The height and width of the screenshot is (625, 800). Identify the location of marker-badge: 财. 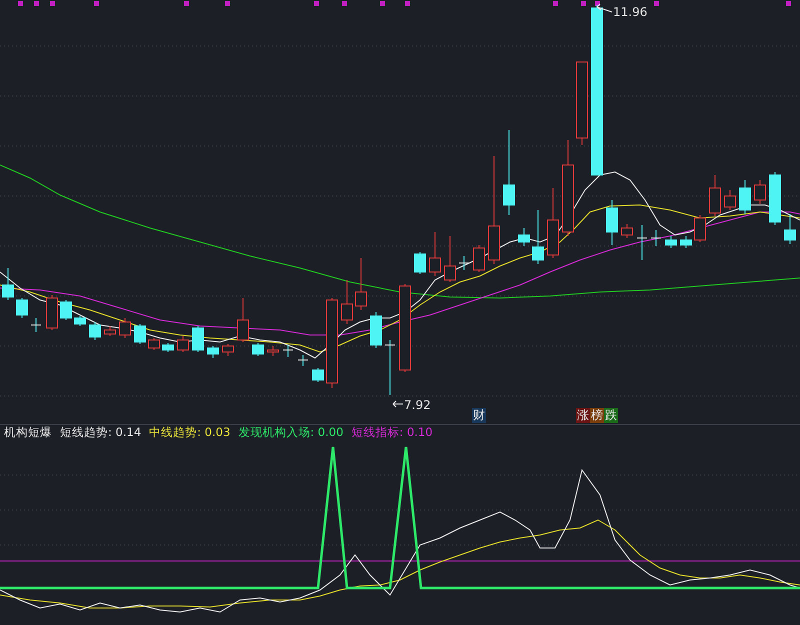
(479, 415).